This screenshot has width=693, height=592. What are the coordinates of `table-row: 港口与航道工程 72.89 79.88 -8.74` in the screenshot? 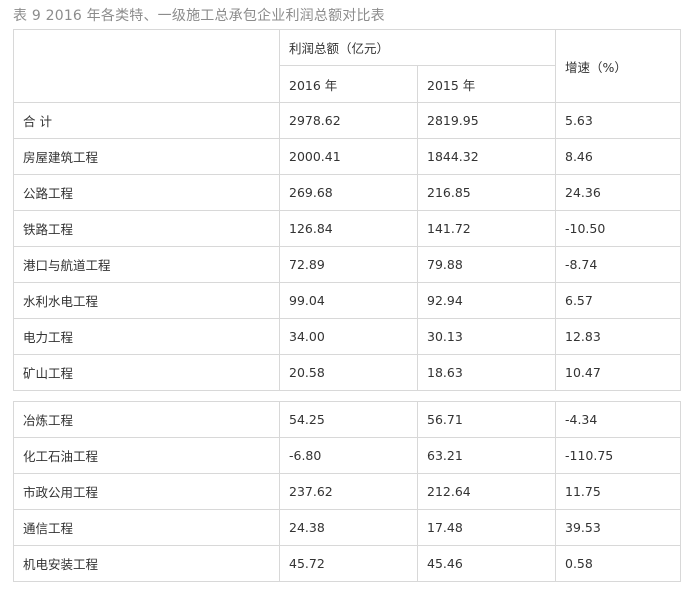 It's located at (347, 264).